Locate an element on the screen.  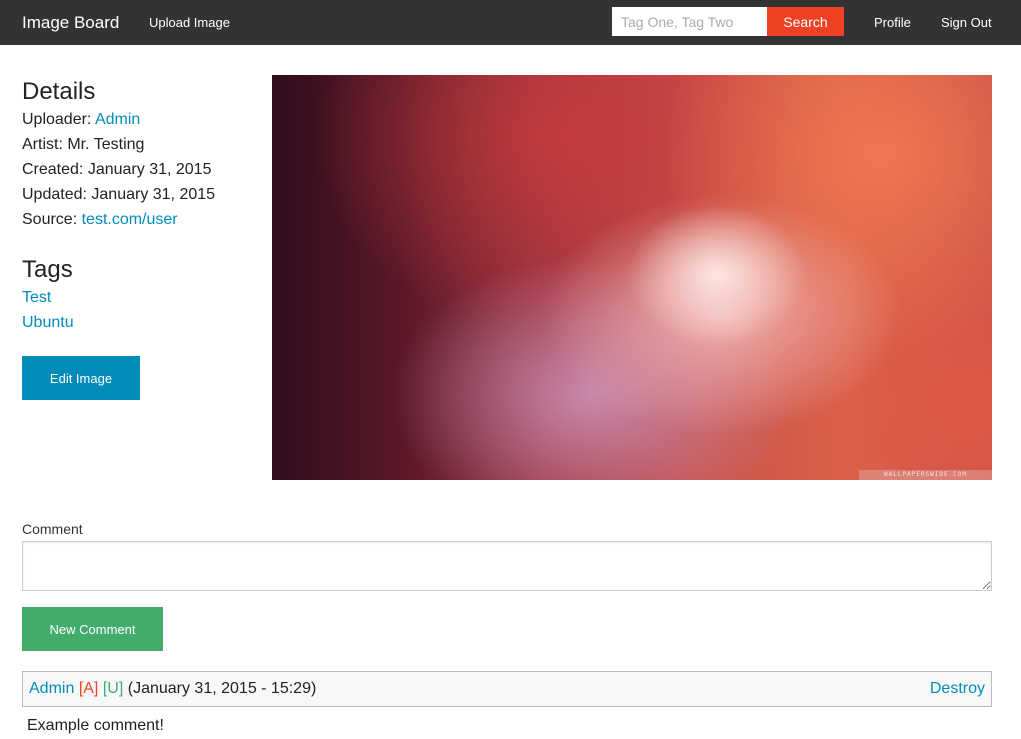
tag-link: Test is located at coordinates (142, 297).